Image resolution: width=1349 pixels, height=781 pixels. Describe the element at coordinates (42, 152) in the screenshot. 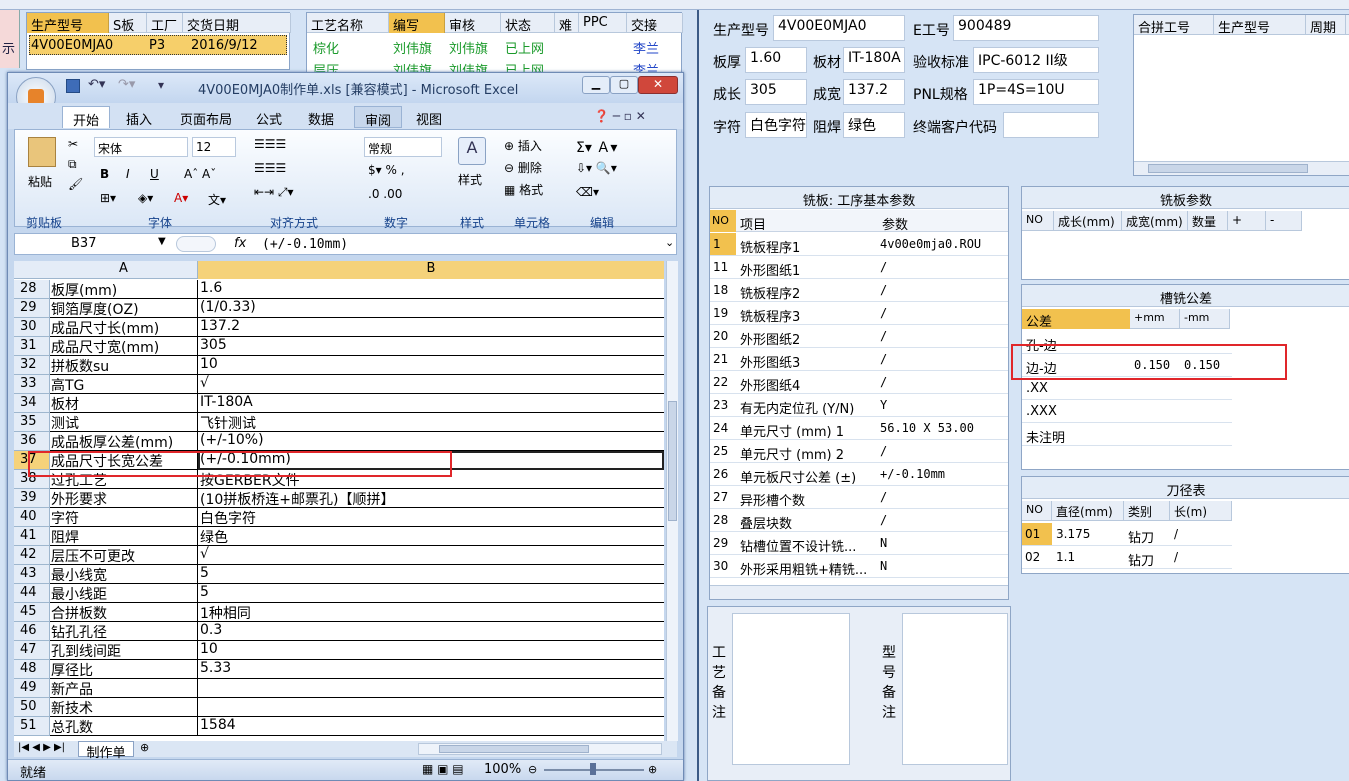

I see `paste-icon` at that location.